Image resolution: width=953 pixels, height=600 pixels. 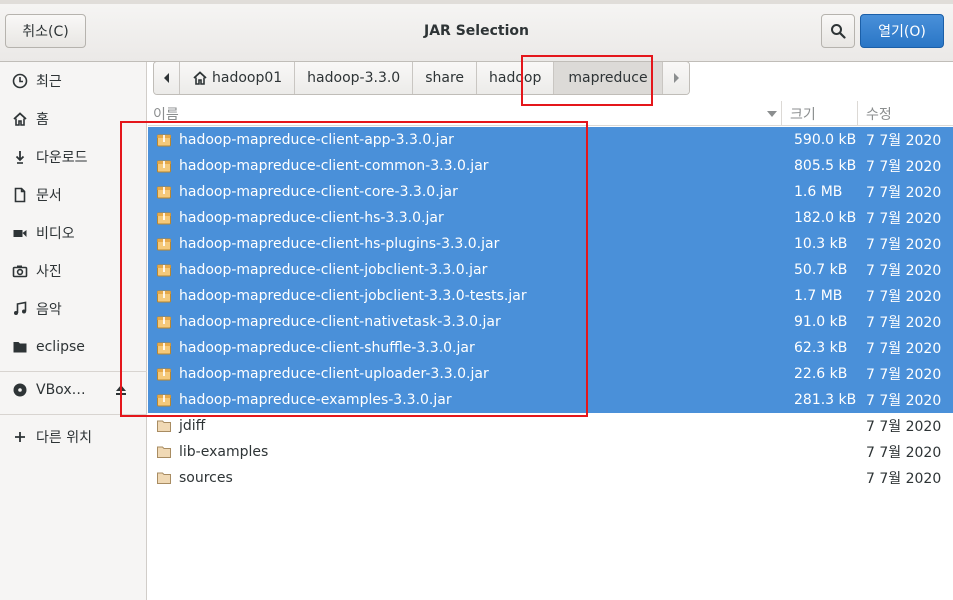 What do you see at coordinates (167, 78) in the screenshot?
I see `path-scroll-left-button` at bounding box center [167, 78].